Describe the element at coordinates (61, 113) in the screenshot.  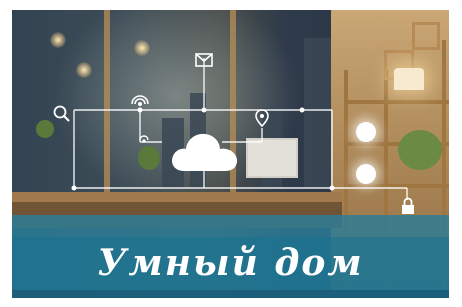
I see `search-icon` at that location.